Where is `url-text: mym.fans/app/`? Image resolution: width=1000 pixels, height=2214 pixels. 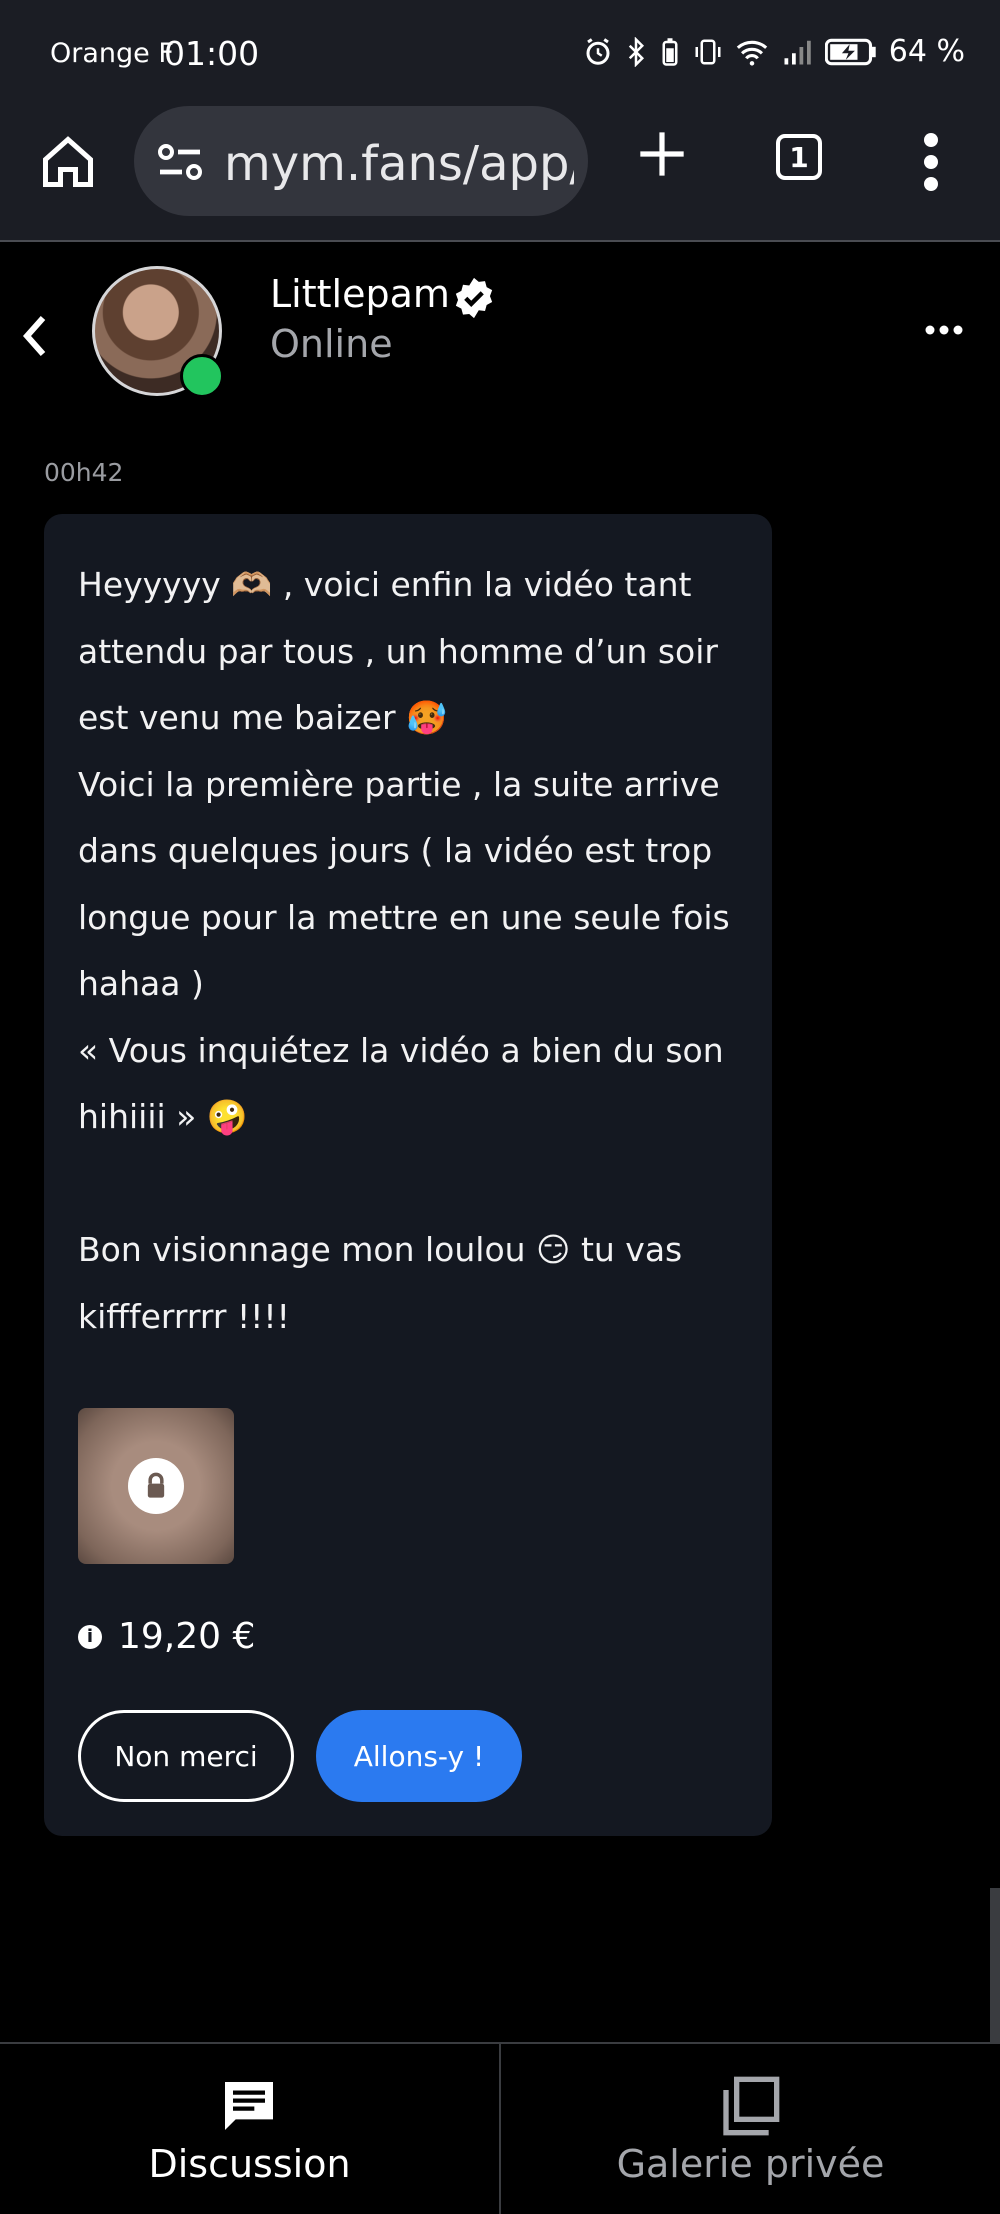 url-text: mym.fans/app/ is located at coordinates (399, 164).